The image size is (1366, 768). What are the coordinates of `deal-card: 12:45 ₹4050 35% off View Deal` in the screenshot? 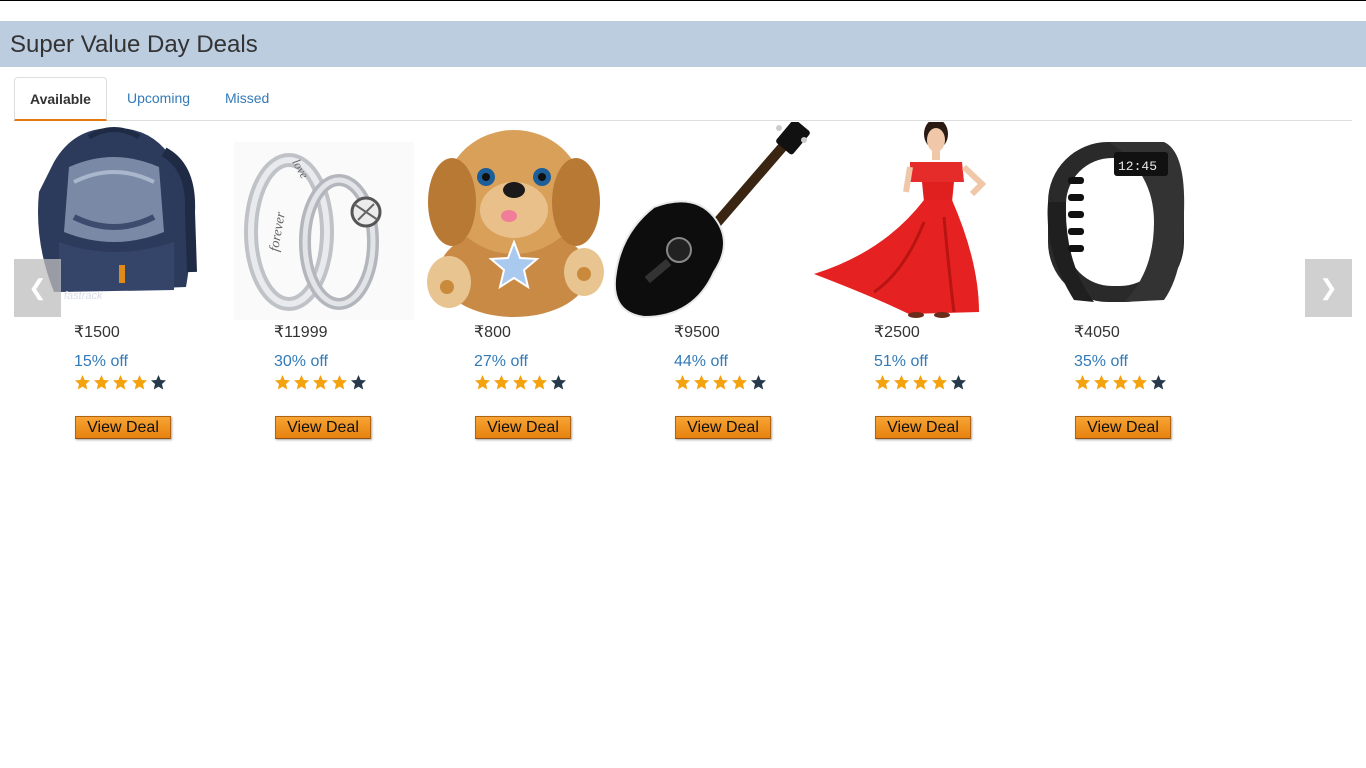 It's located at (1114, 282).